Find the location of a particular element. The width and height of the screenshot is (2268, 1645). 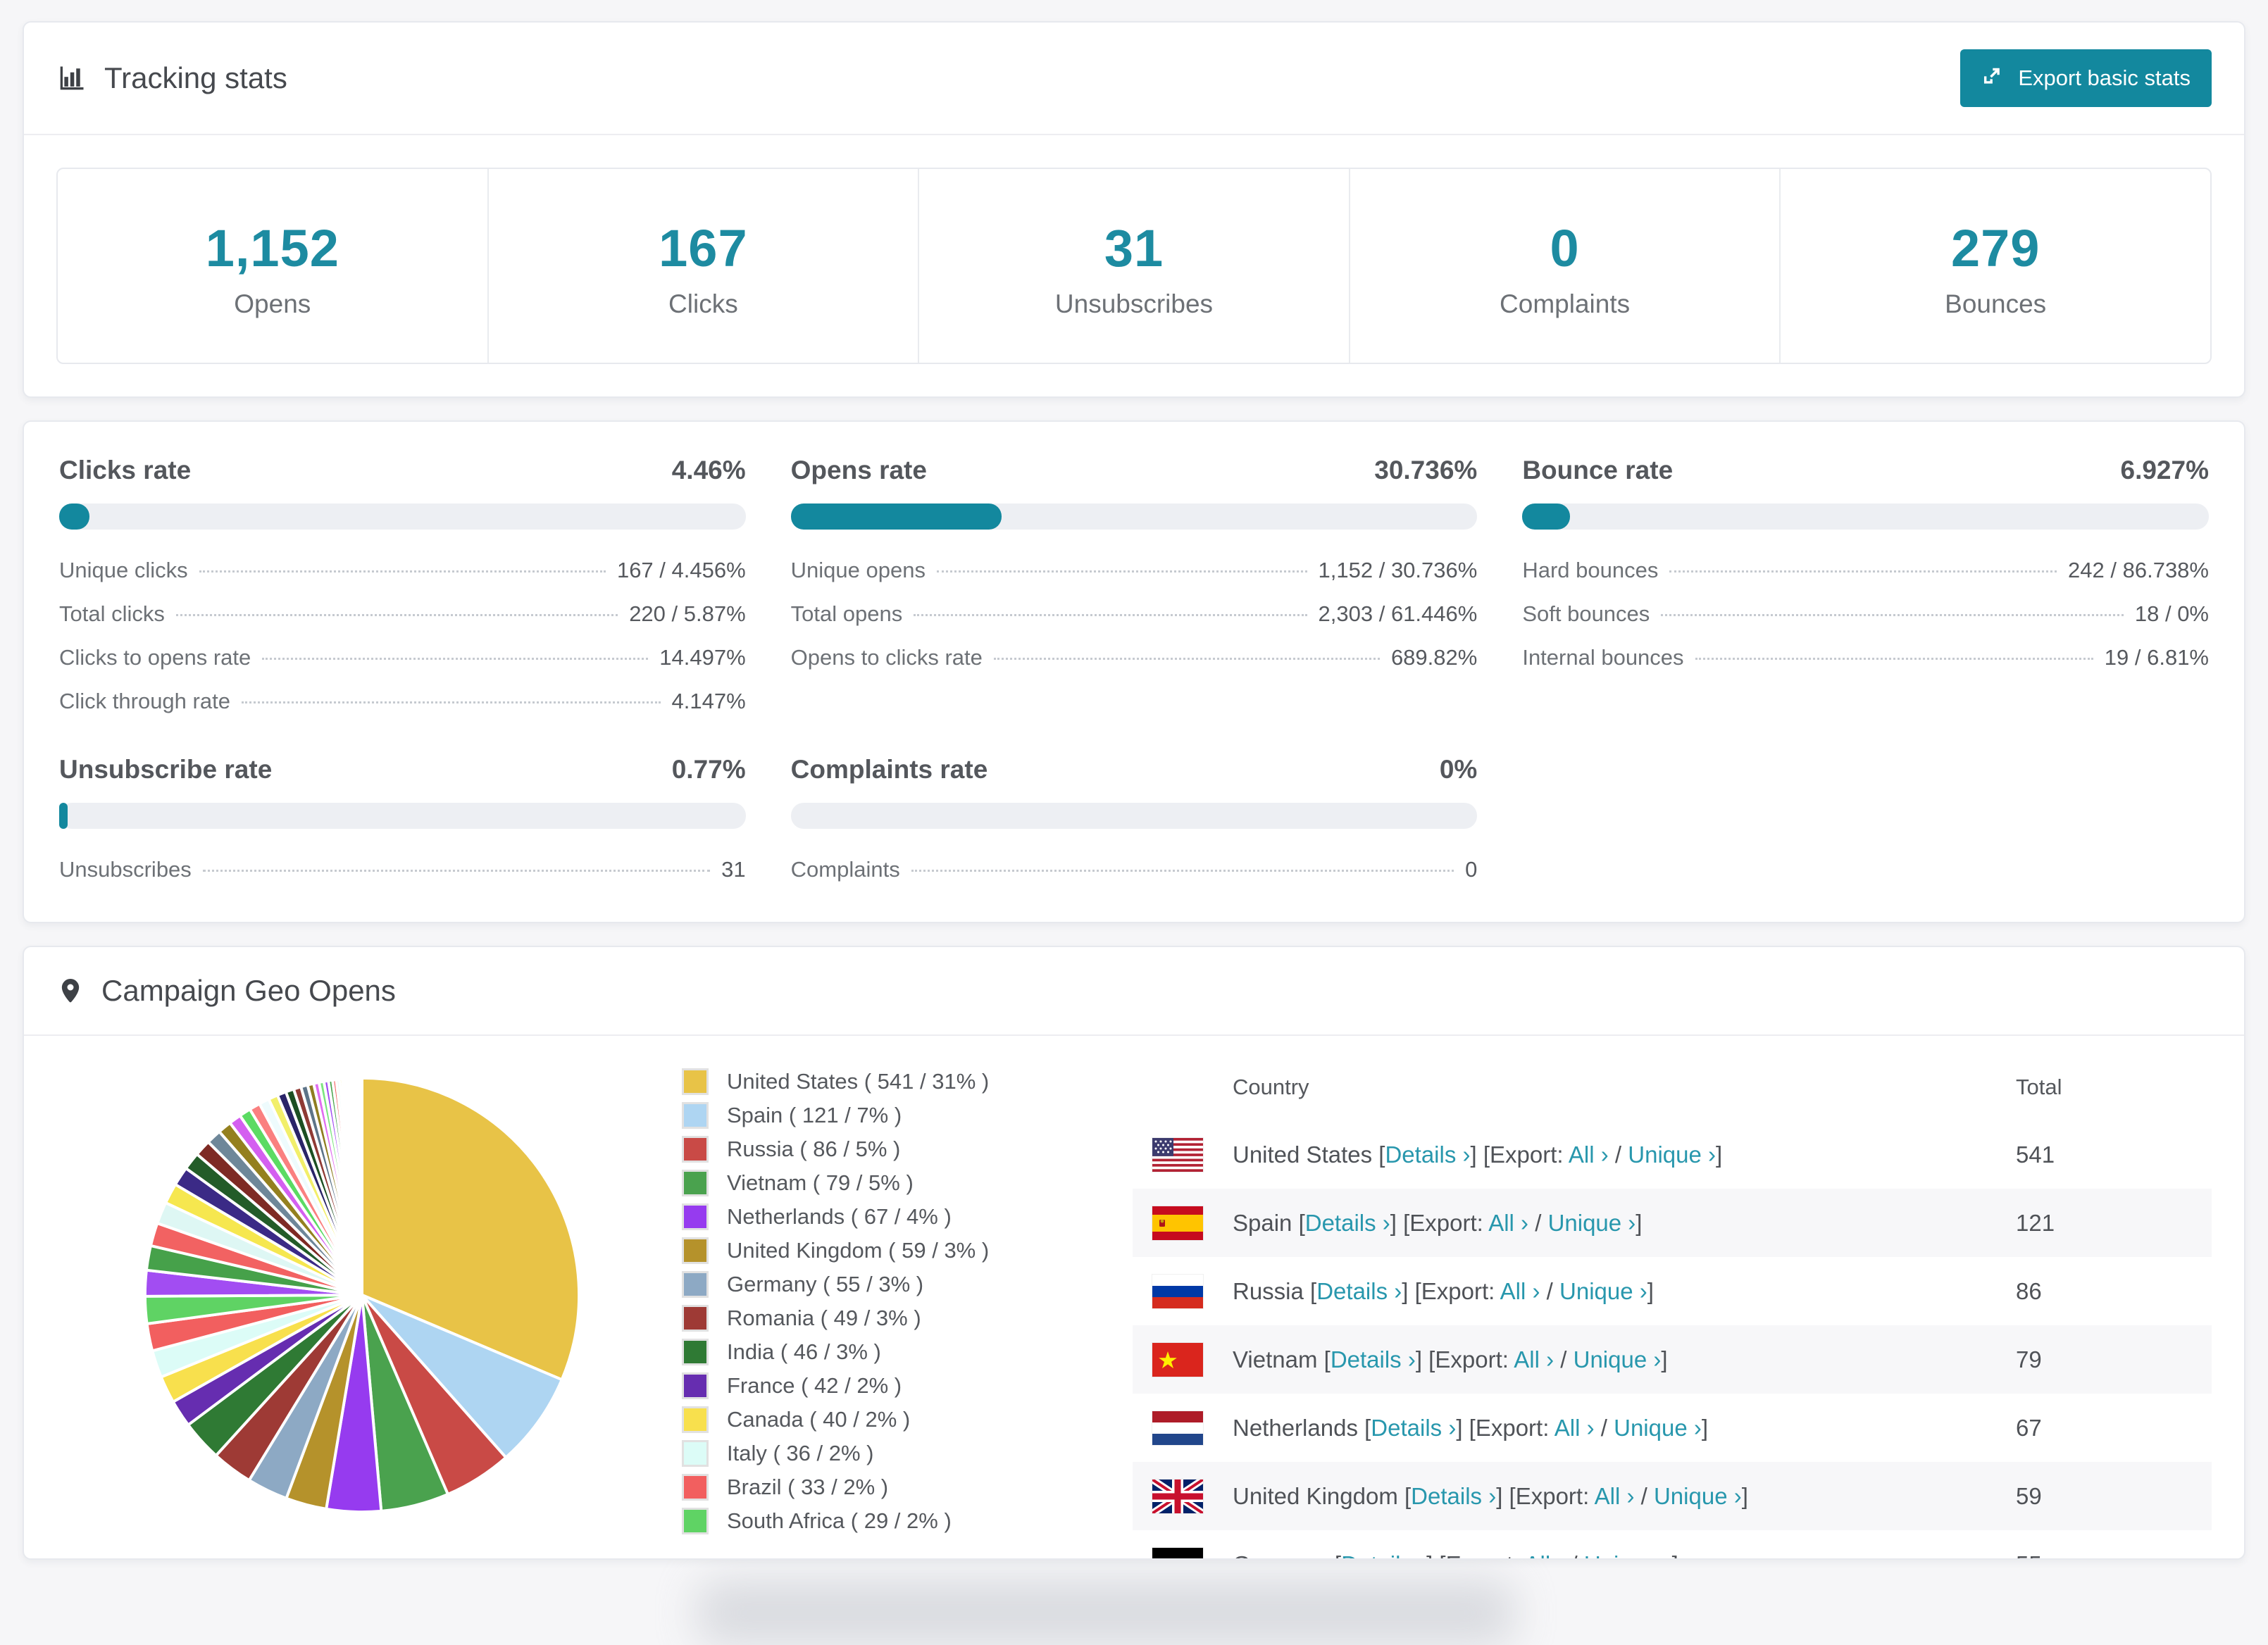

legend-label: Russia ( 86 / 5% ) is located at coordinates (814, 1149).